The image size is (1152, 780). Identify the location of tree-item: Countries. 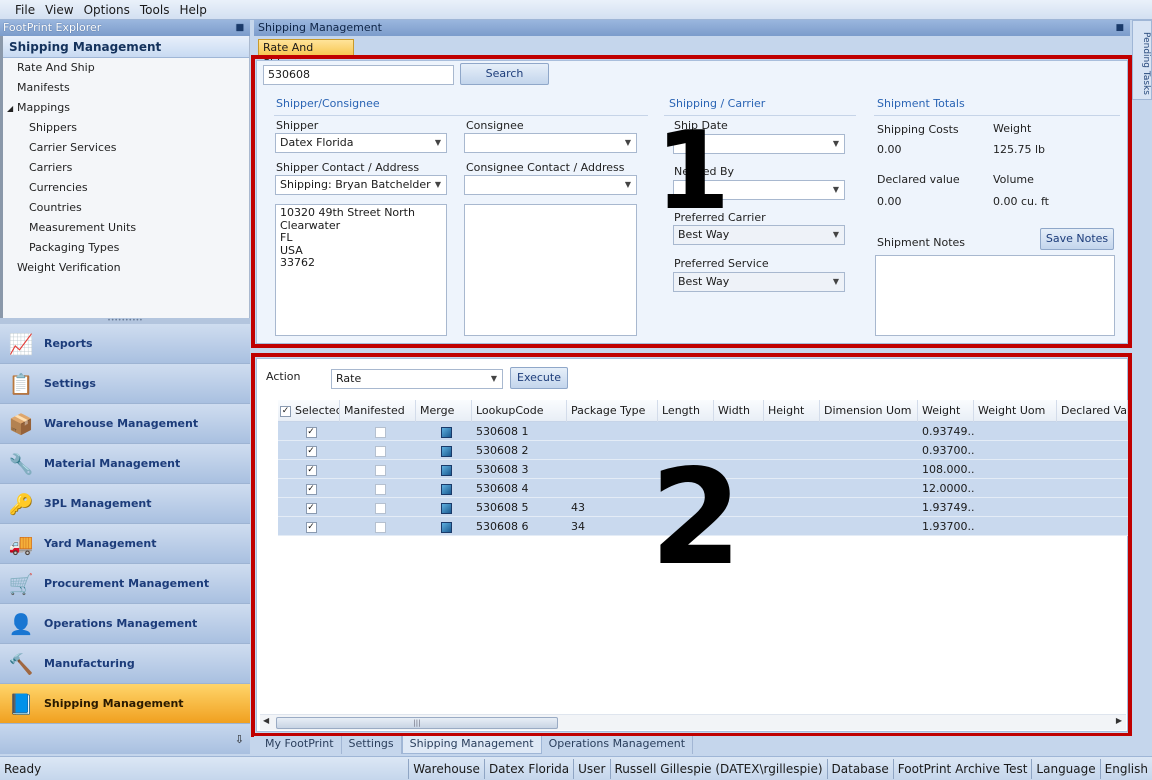
(126, 208).